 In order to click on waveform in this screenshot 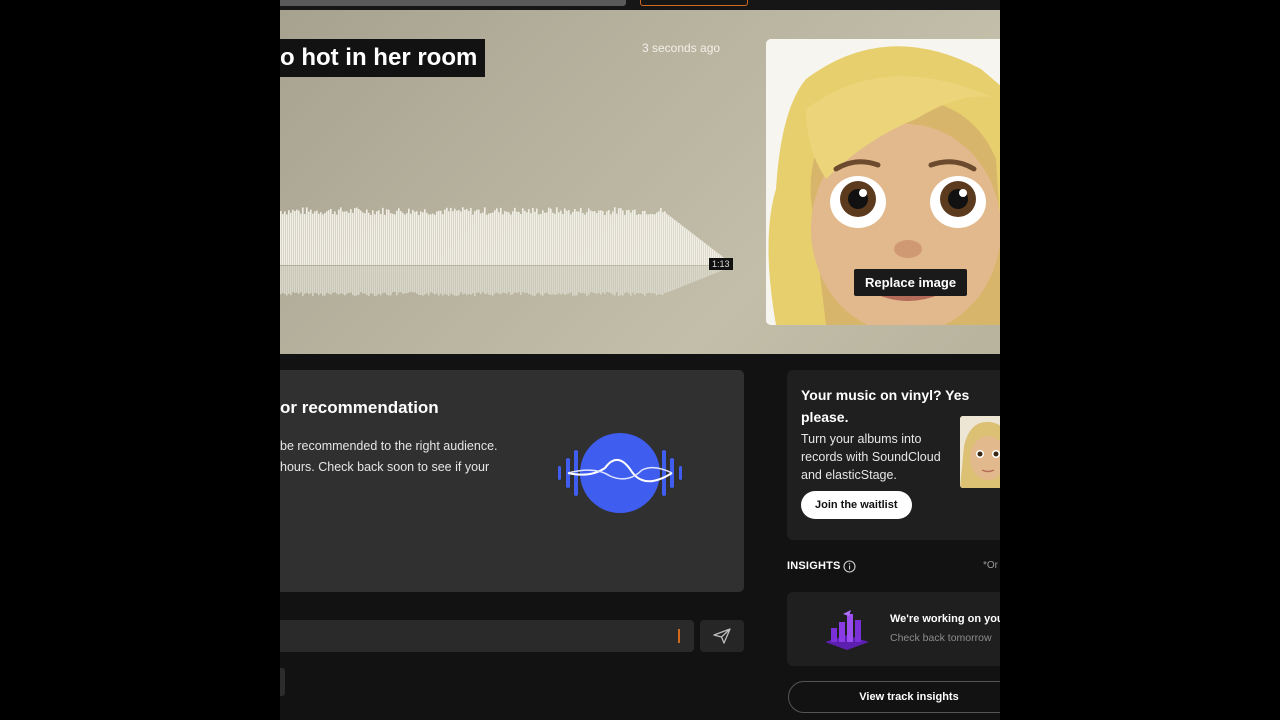, I will do `click(506, 255)`.